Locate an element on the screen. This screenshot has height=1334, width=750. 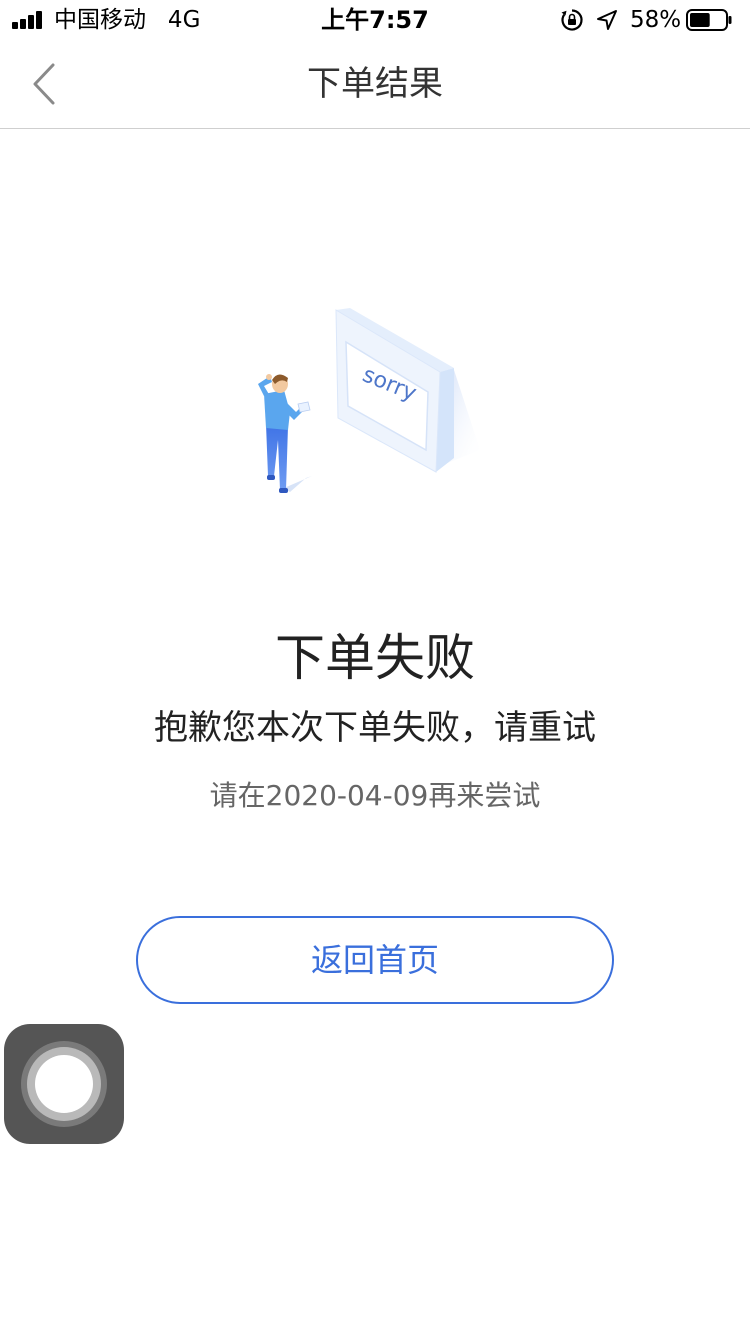
navigation-bar: 下单结果 is located at coordinates (375, 84).